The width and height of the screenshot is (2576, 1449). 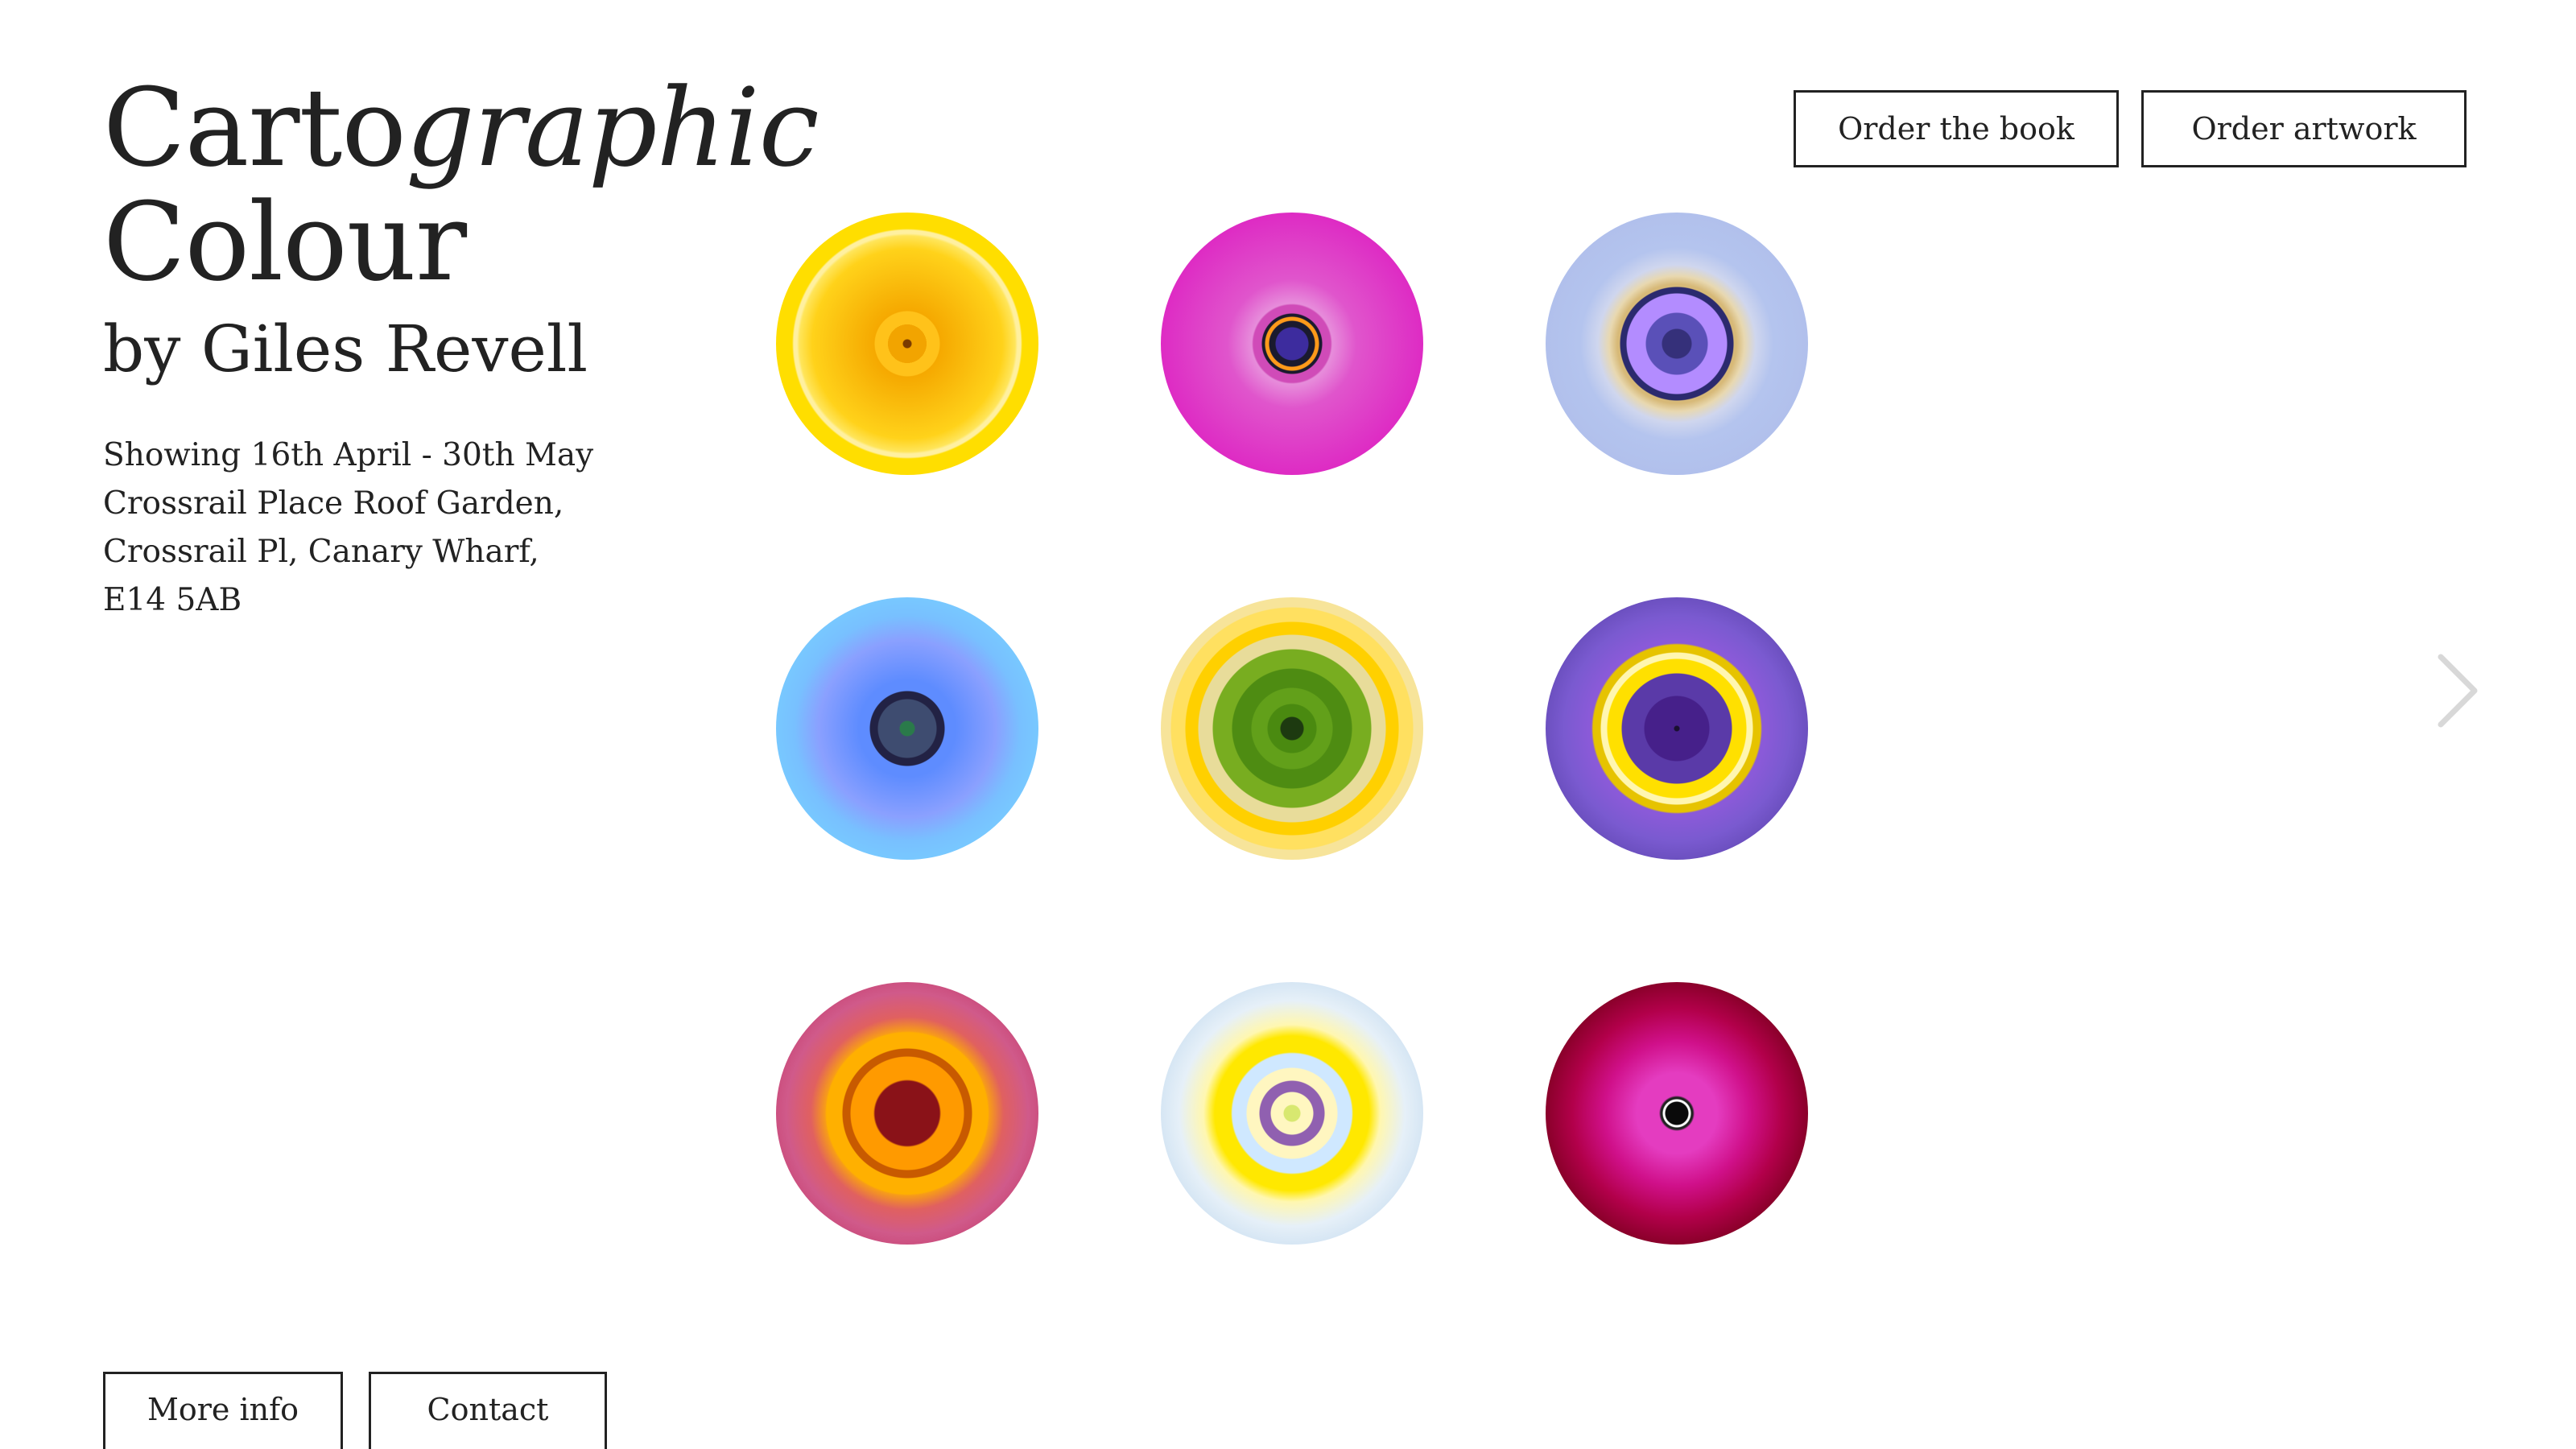 I want to click on more-info-button: More info, so click(x=223, y=1410).